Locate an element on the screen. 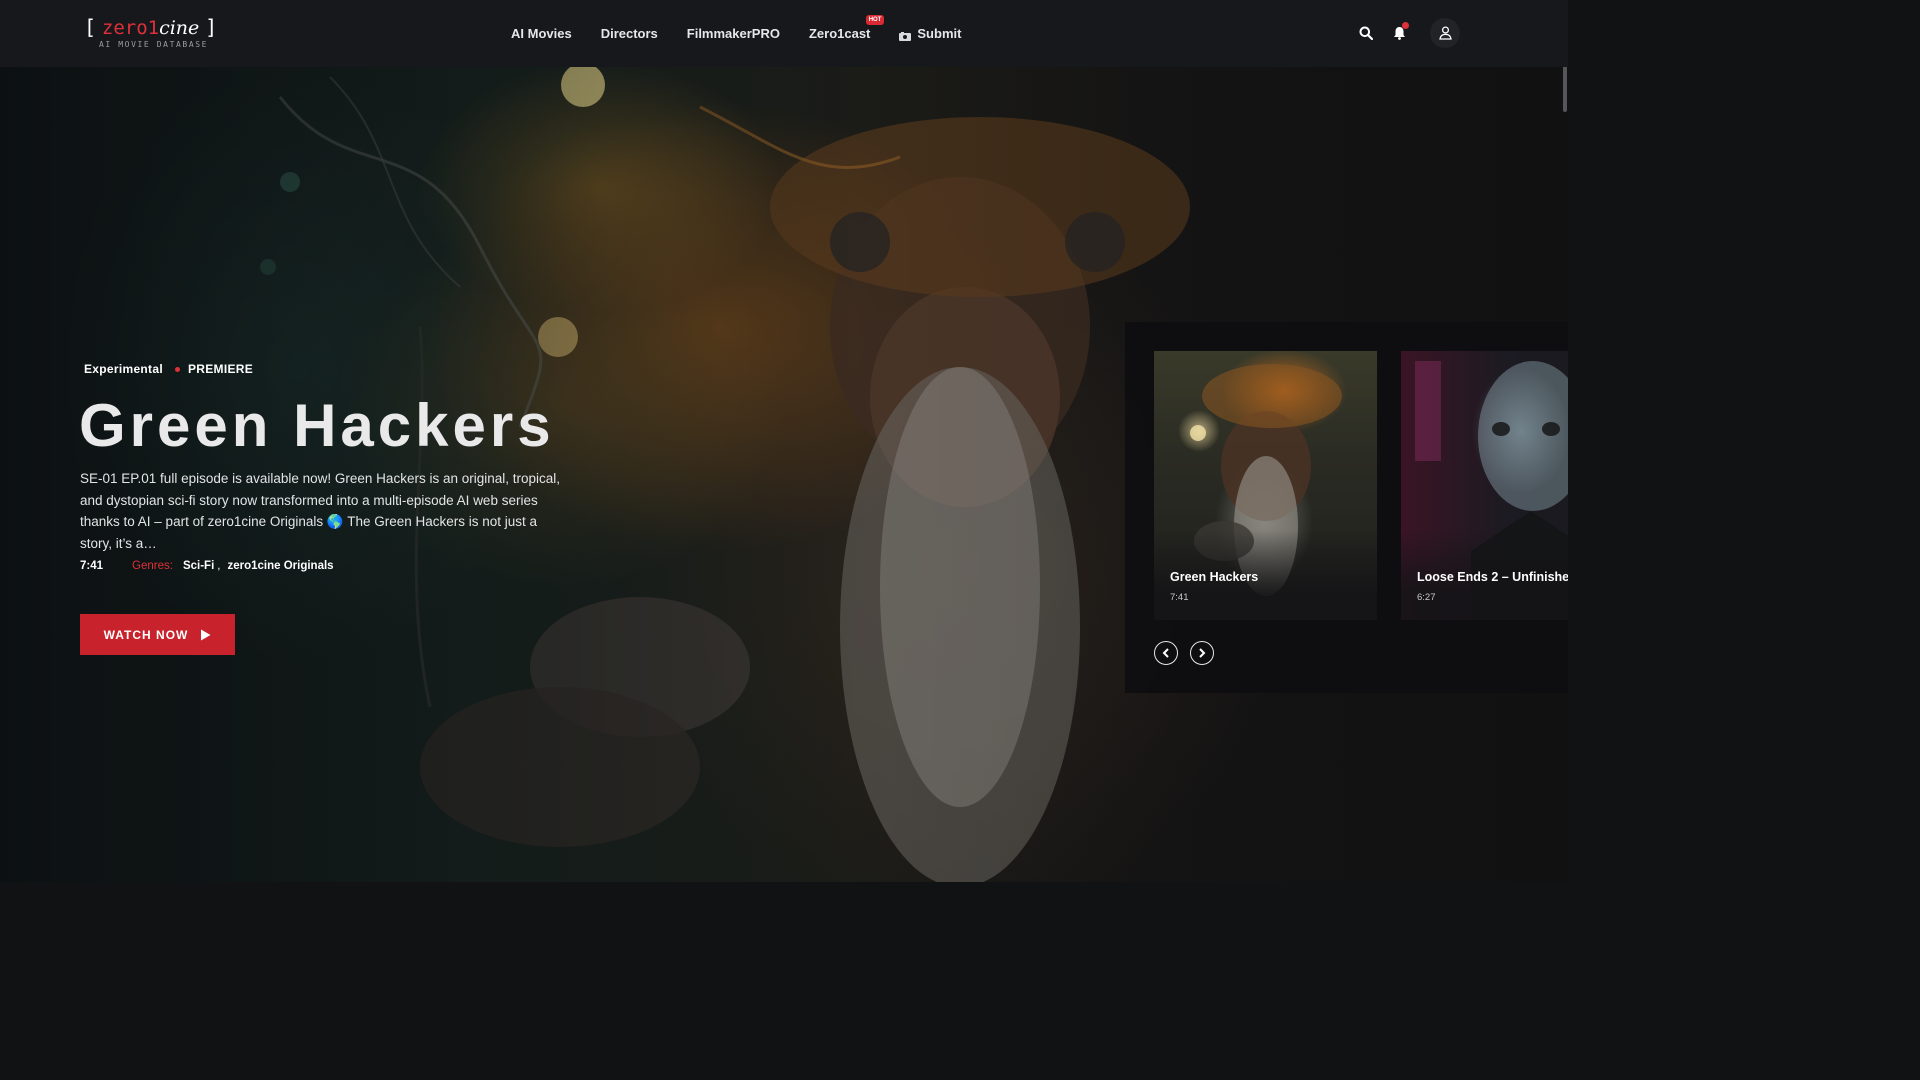 The width and height of the screenshot is (1920, 1080). nav-item-ai-movies: AI Movies is located at coordinates (541, 33).